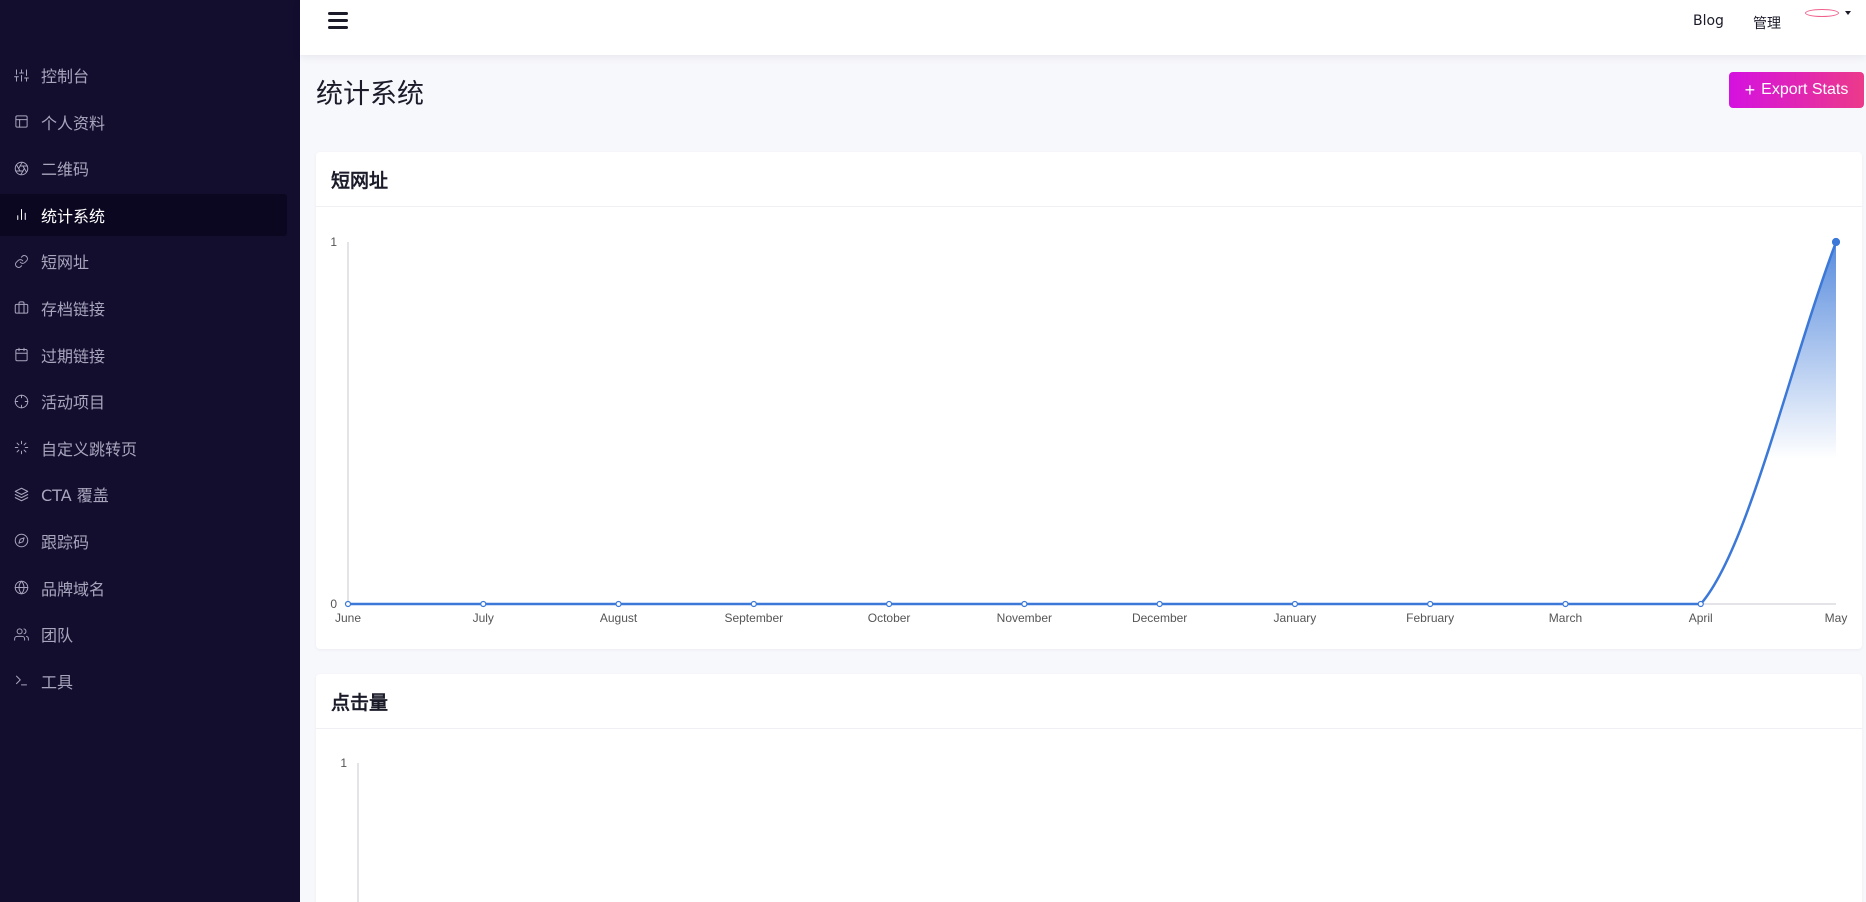  I want to click on sidebar-item-label: CTA 覆盖, so click(75, 496).